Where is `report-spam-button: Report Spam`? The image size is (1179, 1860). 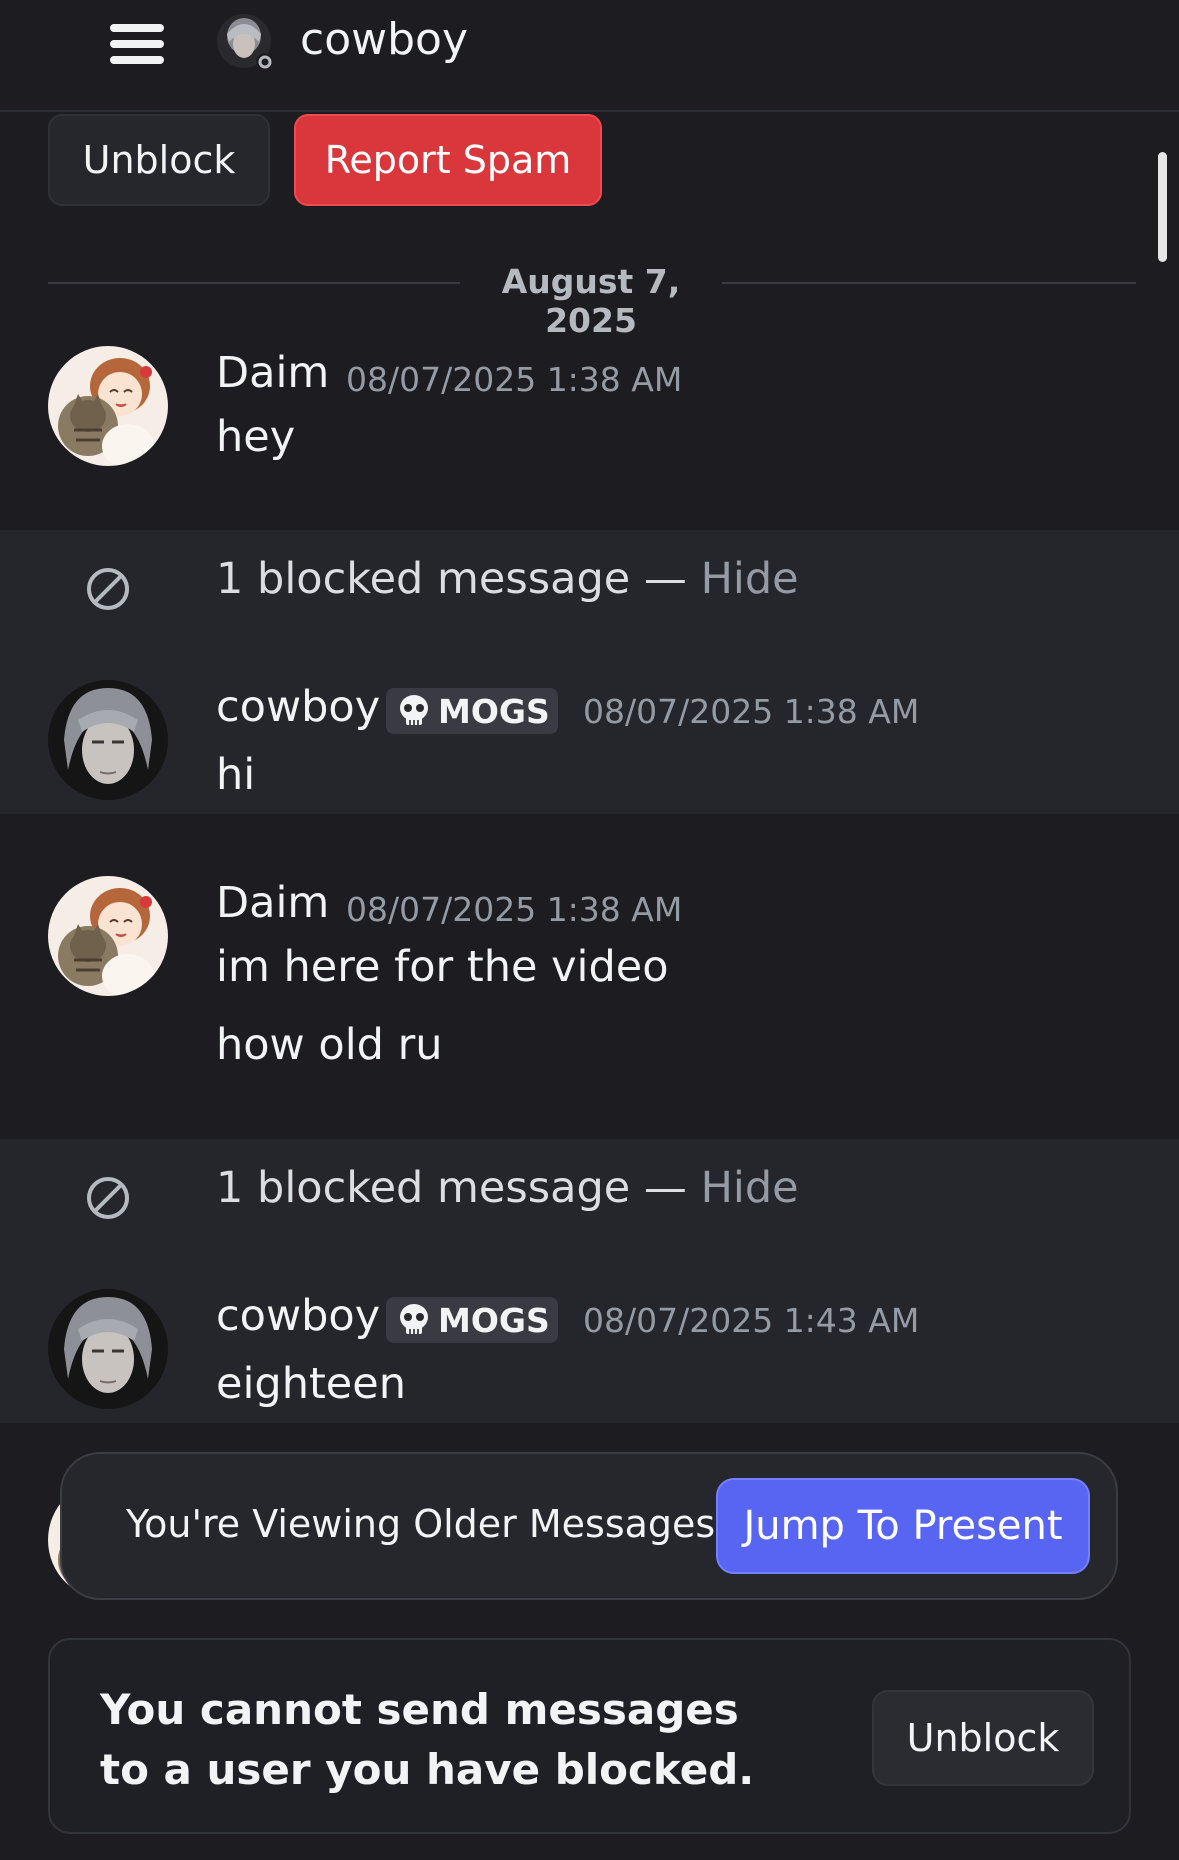 report-spam-button: Report Spam is located at coordinates (448, 160).